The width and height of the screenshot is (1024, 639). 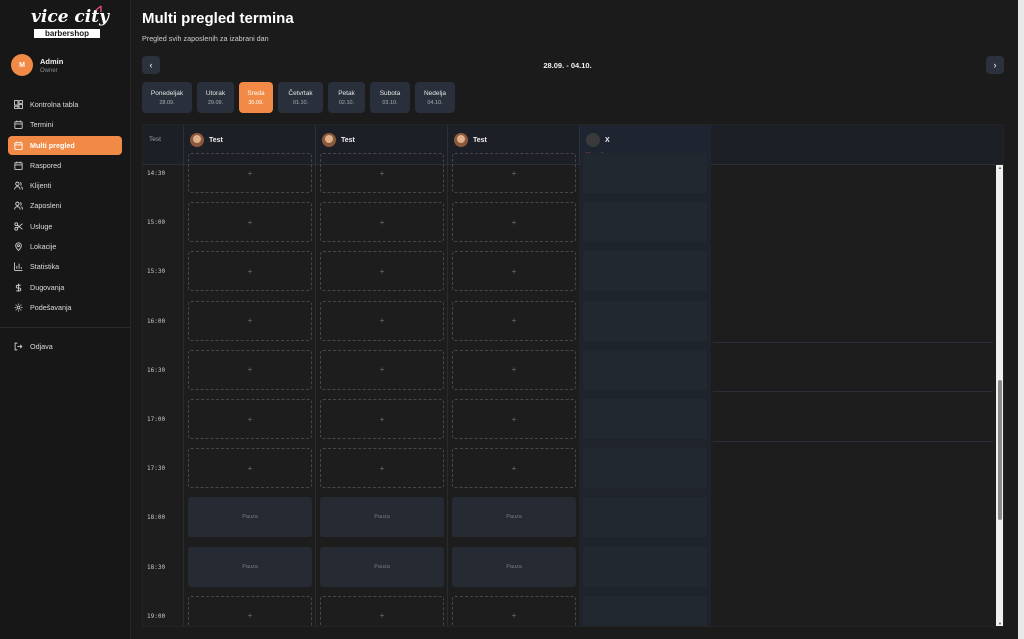 What do you see at coordinates (18, 287) in the screenshot?
I see `dollar-icon` at bounding box center [18, 287].